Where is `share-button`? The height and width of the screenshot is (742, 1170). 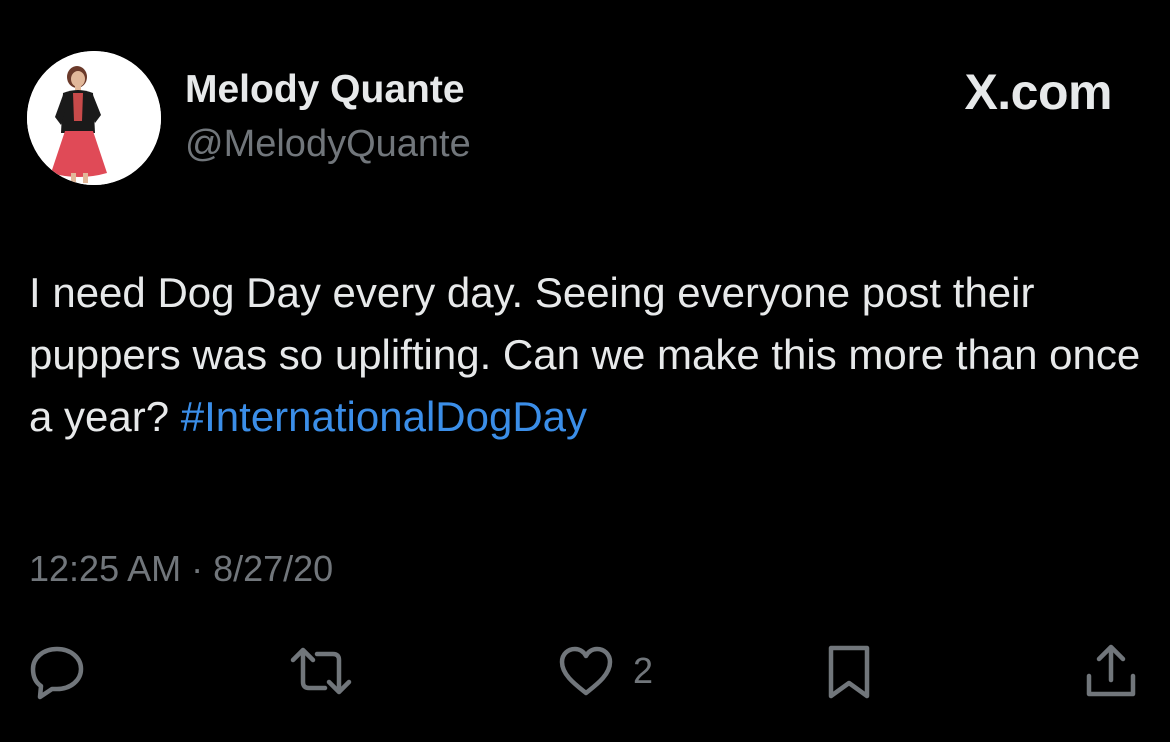
share-button is located at coordinates (1111, 671).